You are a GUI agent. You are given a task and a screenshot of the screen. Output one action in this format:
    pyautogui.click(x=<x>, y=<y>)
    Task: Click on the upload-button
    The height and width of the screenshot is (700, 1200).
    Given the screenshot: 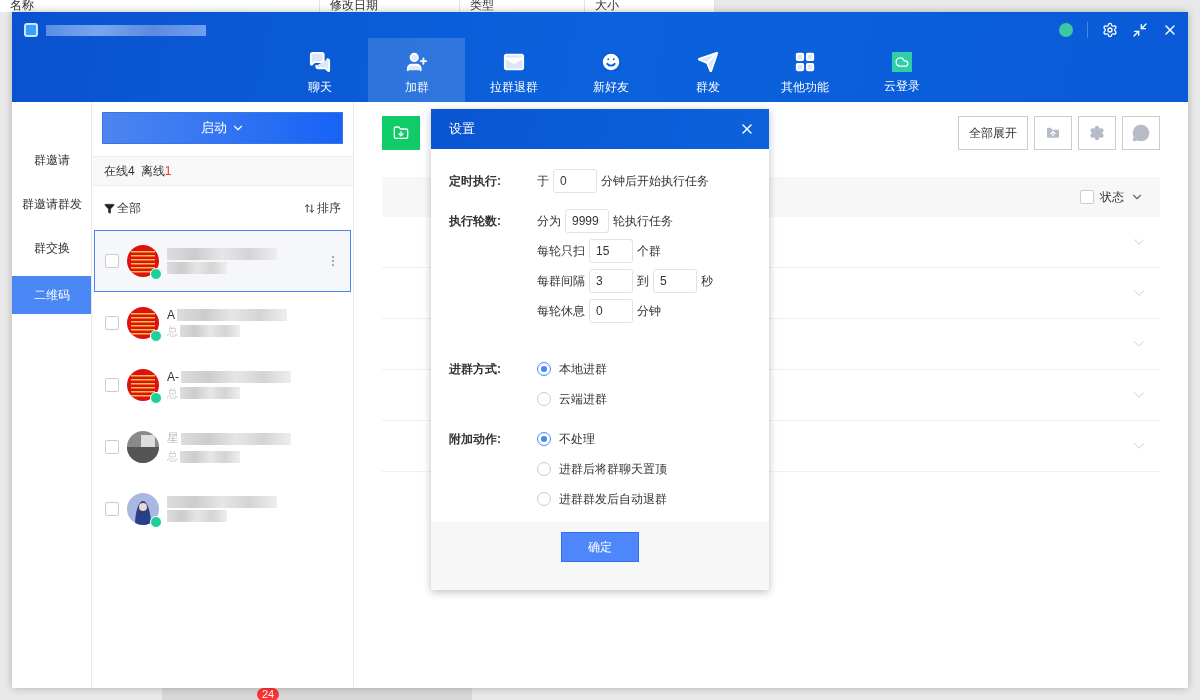 What is the action you would take?
    pyautogui.click(x=1053, y=133)
    